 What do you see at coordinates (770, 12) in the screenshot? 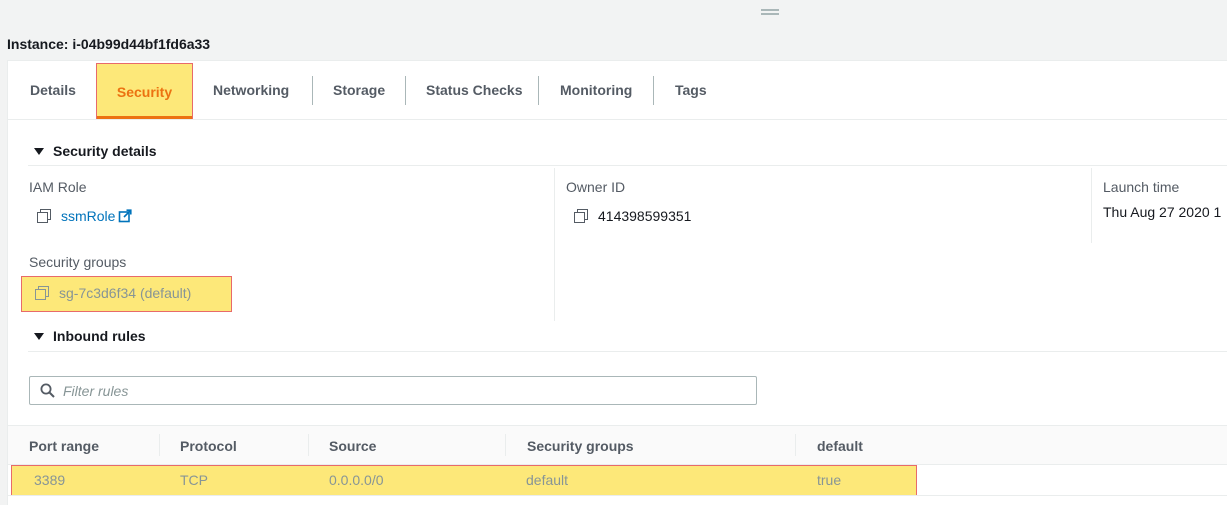
I see `drag-handle-icon` at bounding box center [770, 12].